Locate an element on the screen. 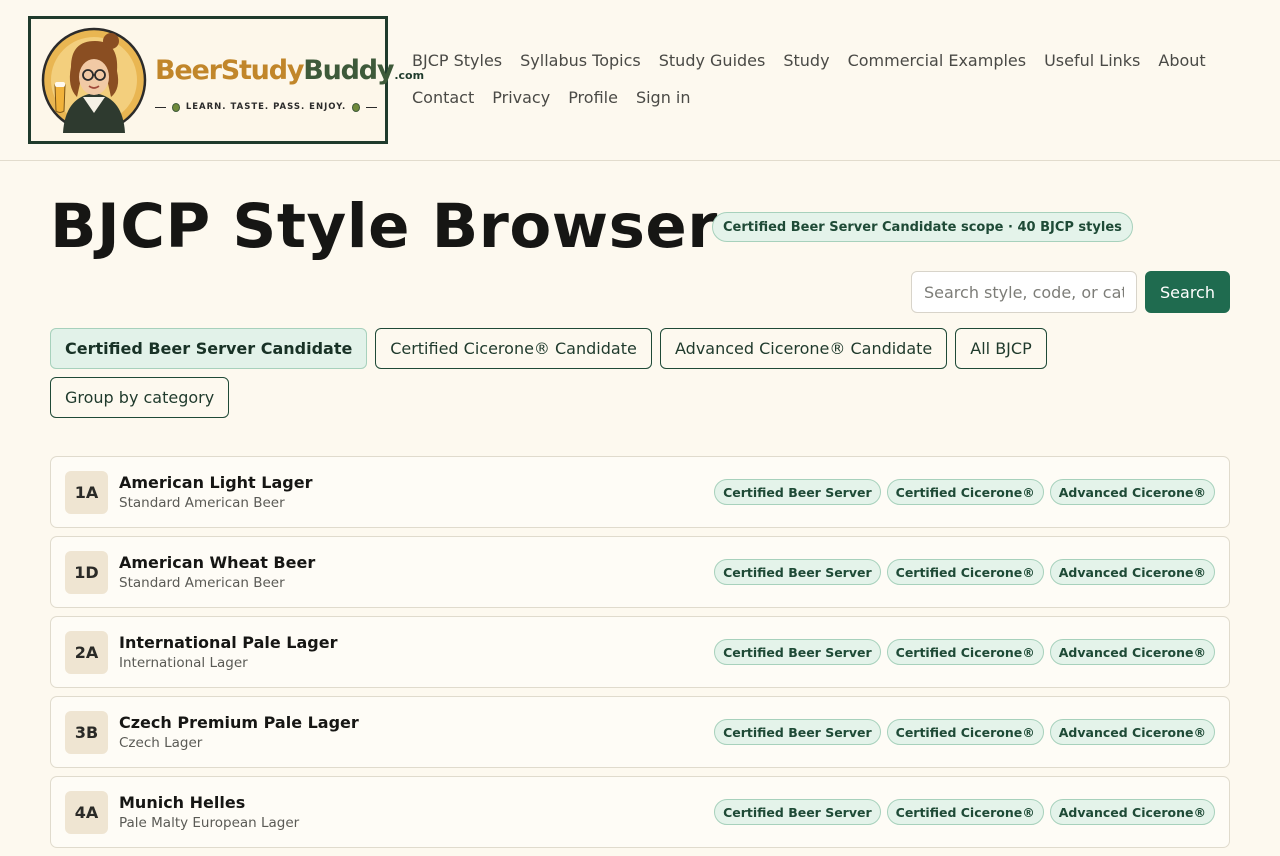 This screenshot has width=1280, height=856. nav-link-study-guides: Study Guides is located at coordinates (712, 60).